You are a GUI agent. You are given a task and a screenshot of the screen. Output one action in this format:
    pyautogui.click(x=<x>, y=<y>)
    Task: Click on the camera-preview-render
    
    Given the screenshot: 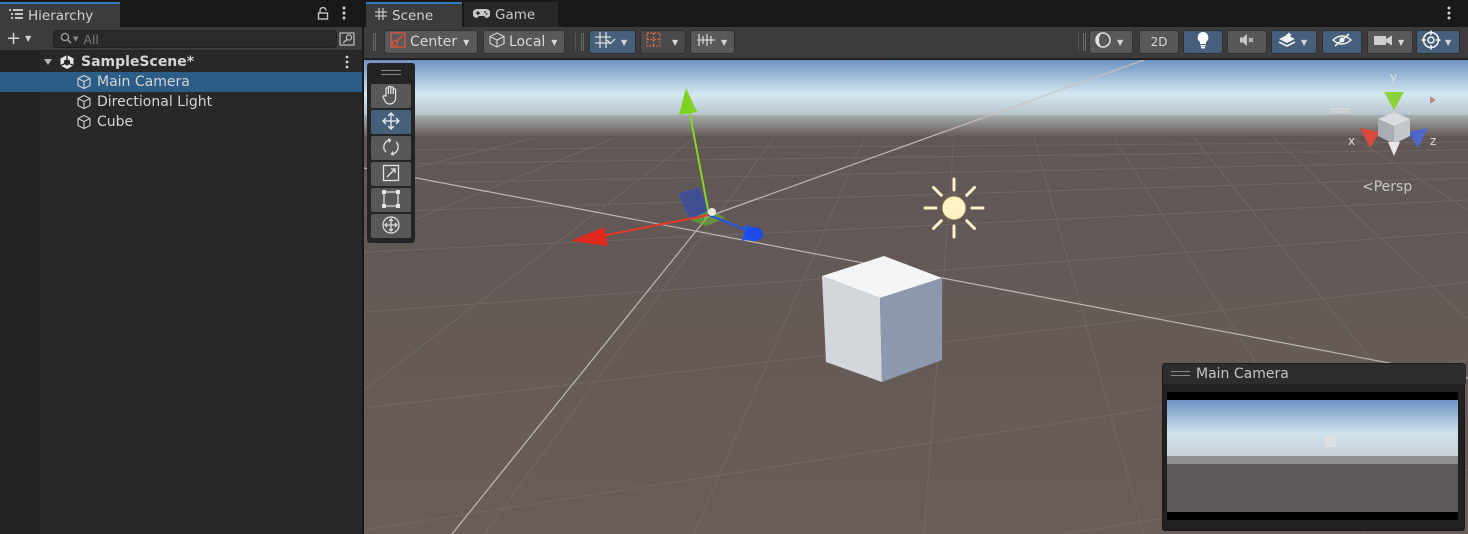 What is the action you would take?
    pyautogui.click(x=1312, y=456)
    